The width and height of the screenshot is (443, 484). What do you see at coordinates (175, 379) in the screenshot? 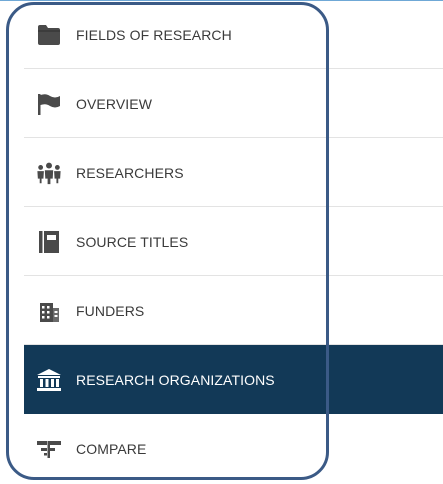
I see `menu-item-label: RESEARCH ORGANIZATIONS` at bounding box center [175, 379].